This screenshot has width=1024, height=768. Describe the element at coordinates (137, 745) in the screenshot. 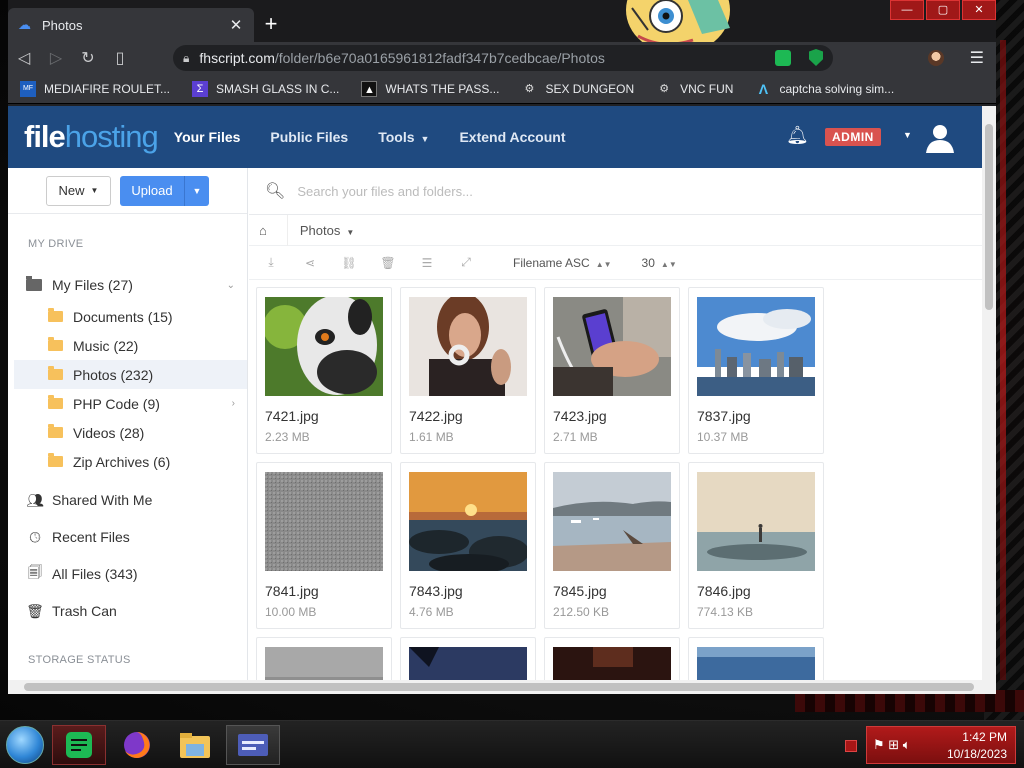

I see `taskbar-firefox` at that location.